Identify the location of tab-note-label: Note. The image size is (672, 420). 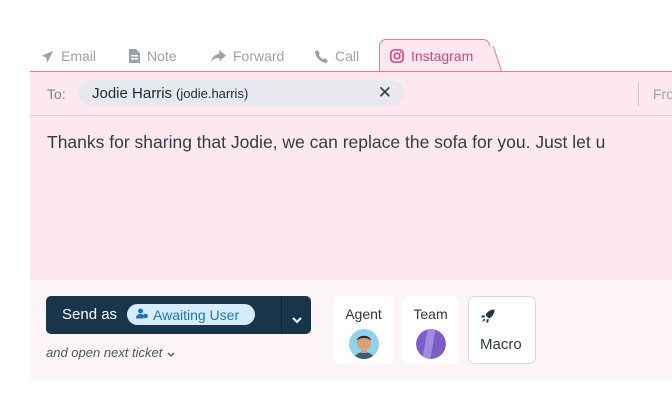
(162, 56).